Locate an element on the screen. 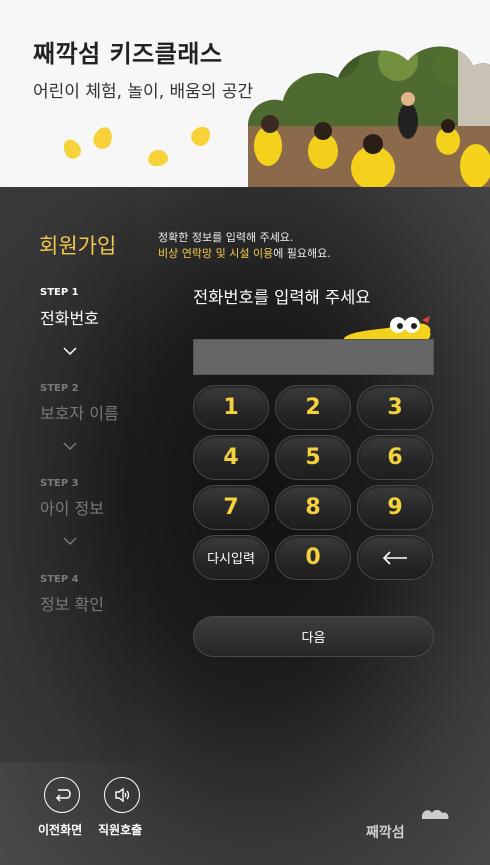 Image resolution: width=490 pixels, height=865 pixels. call-staff-label: 직원호출 is located at coordinates (120, 830).